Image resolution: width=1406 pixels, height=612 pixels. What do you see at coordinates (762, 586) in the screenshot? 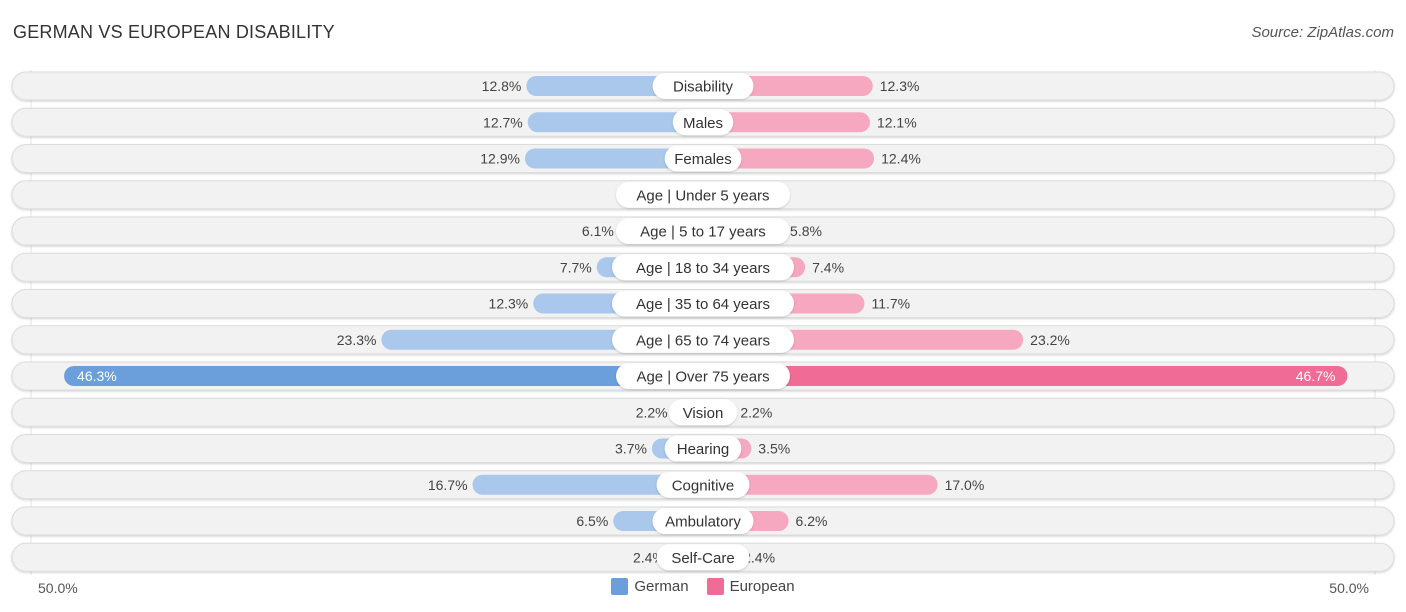
I see `legend-label-european: European` at bounding box center [762, 586].